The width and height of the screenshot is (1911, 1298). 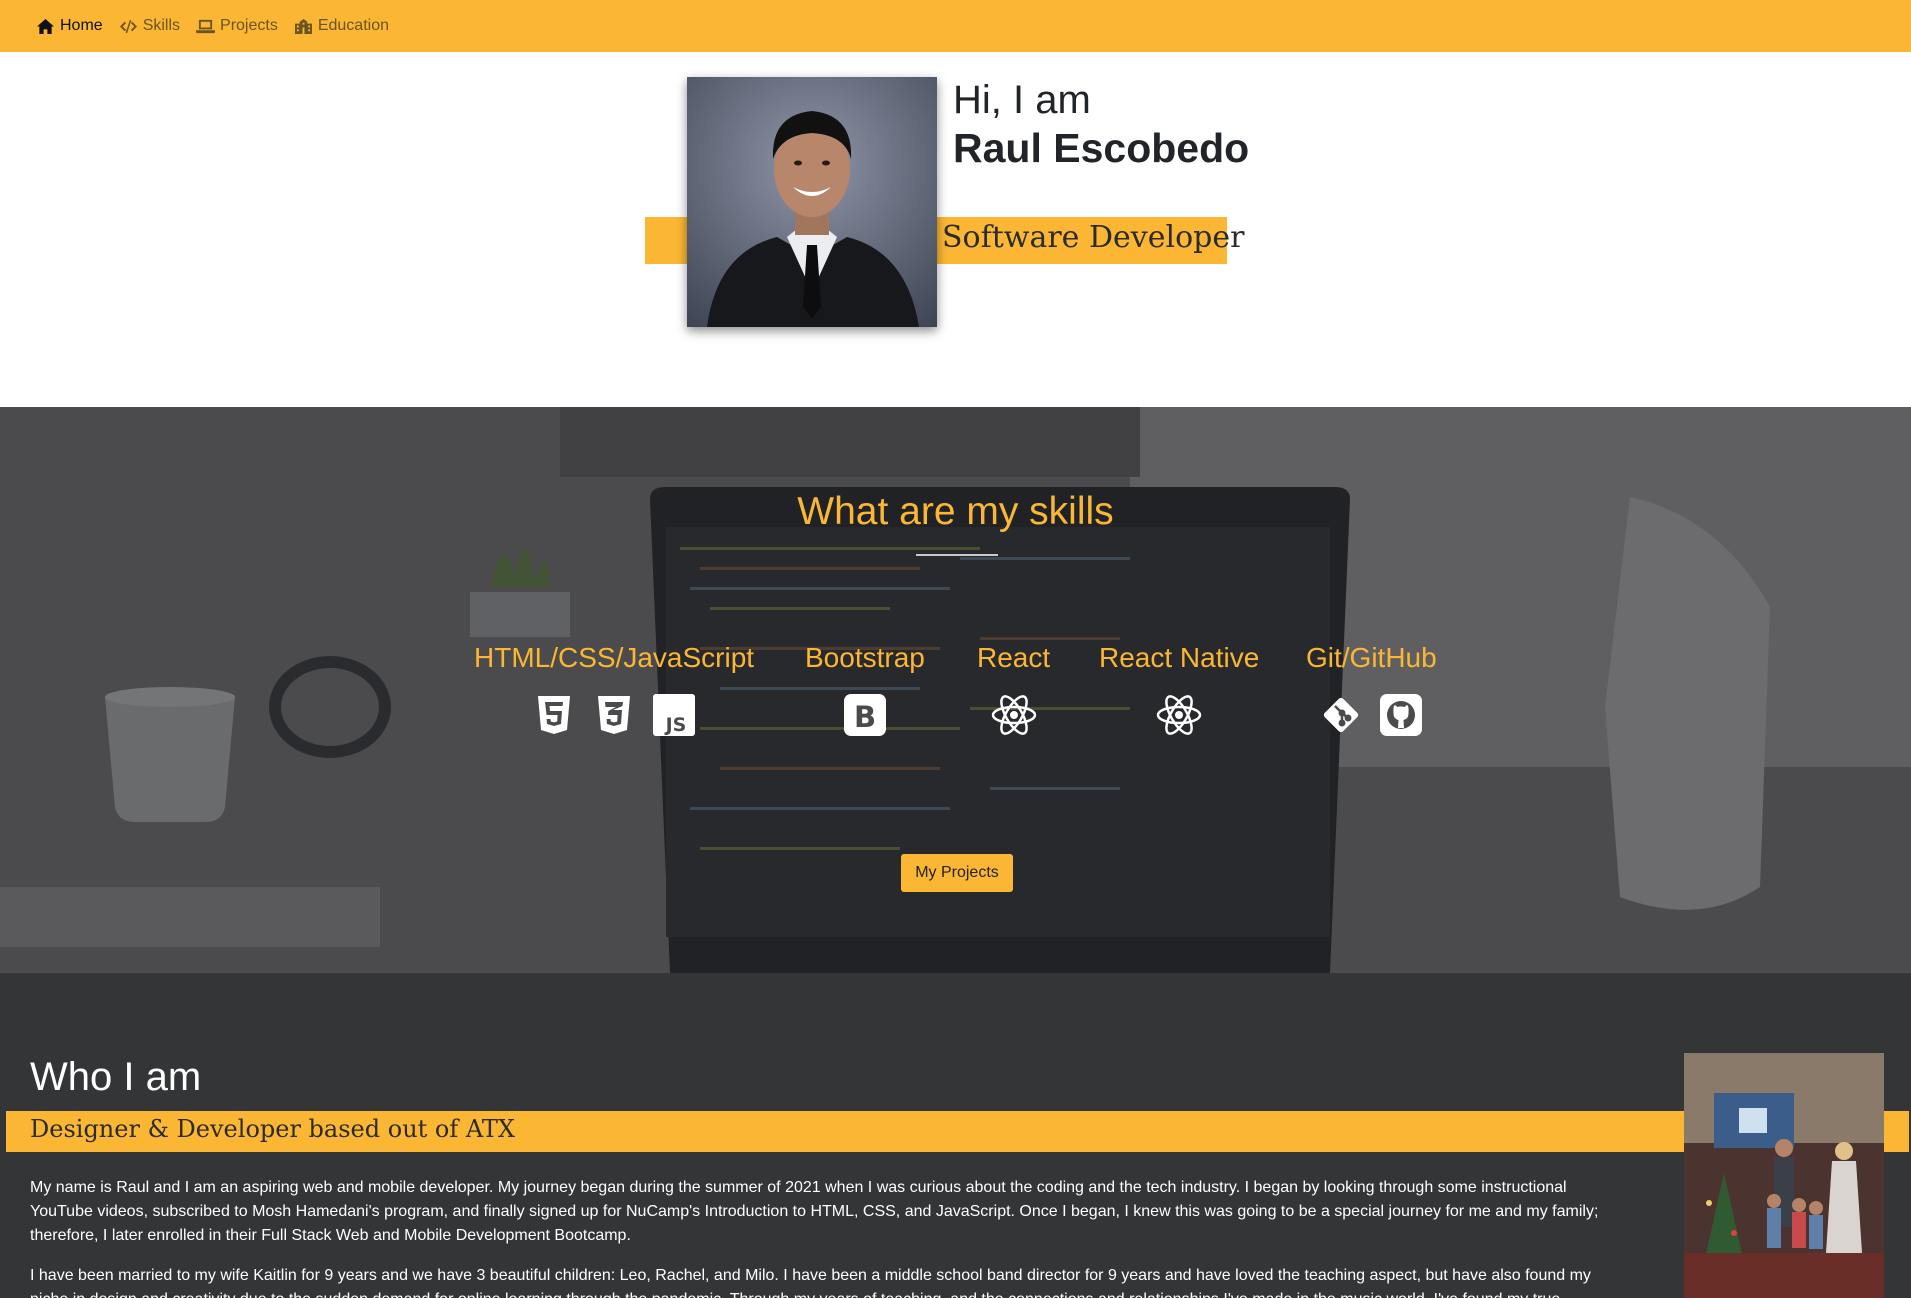 What do you see at coordinates (614, 657) in the screenshot?
I see `skill-label-web: HTML/CSS/JavaScript` at bounding box center [614, 657].